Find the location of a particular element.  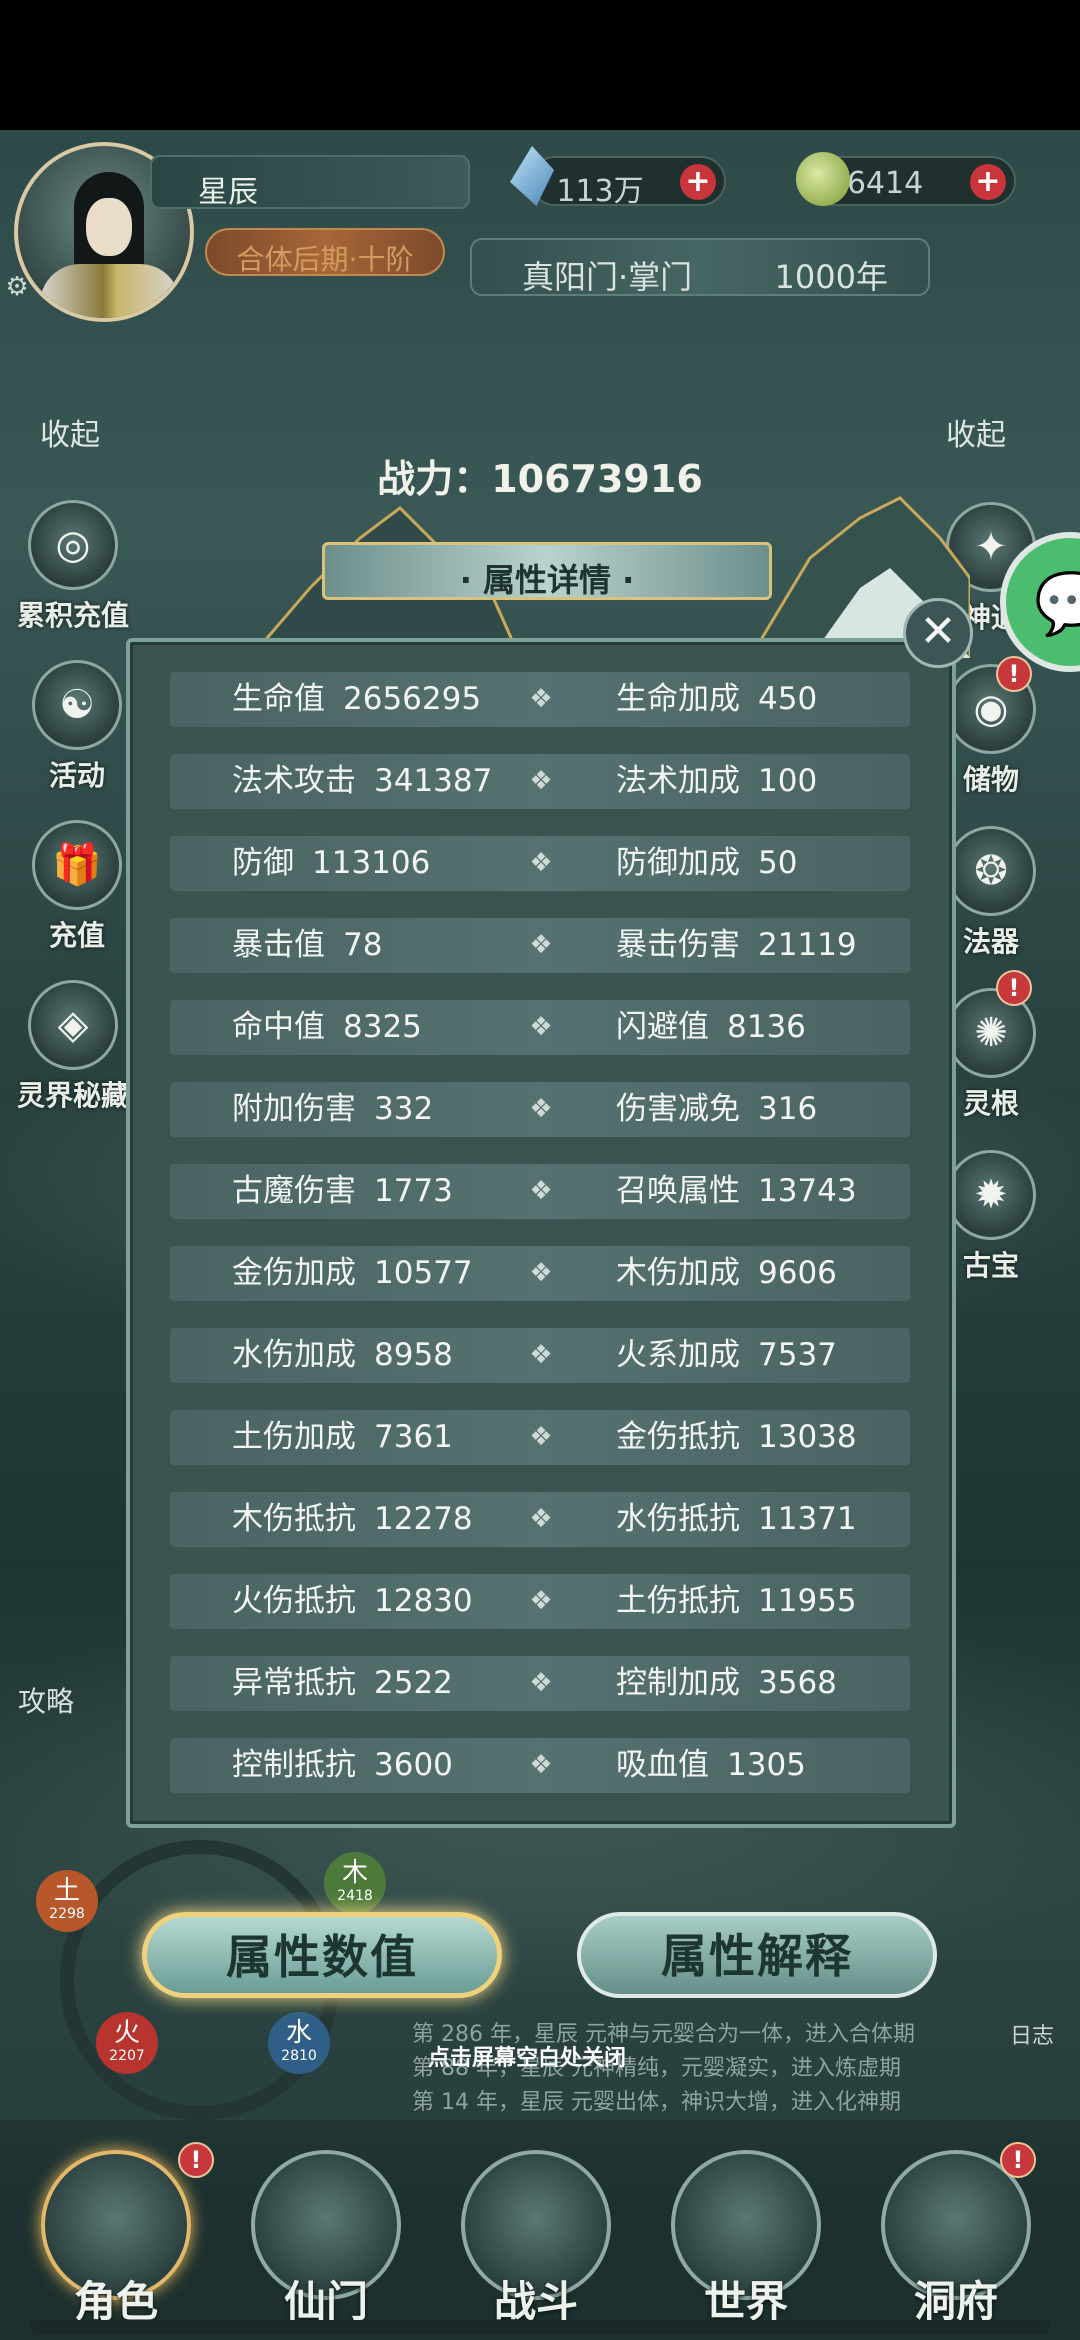

attribute-value: 100 is located at coordinates (788, 781).